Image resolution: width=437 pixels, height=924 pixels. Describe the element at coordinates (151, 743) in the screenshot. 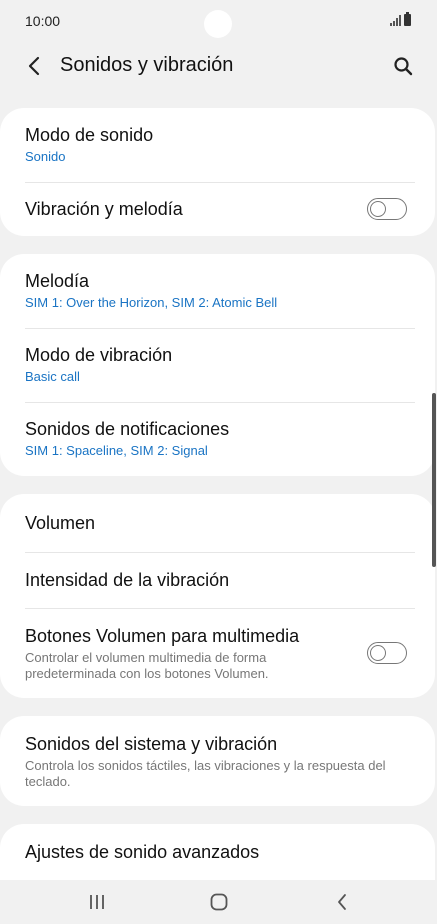

I see `setting-title: Sonidos del sistema y vibración` at that location.